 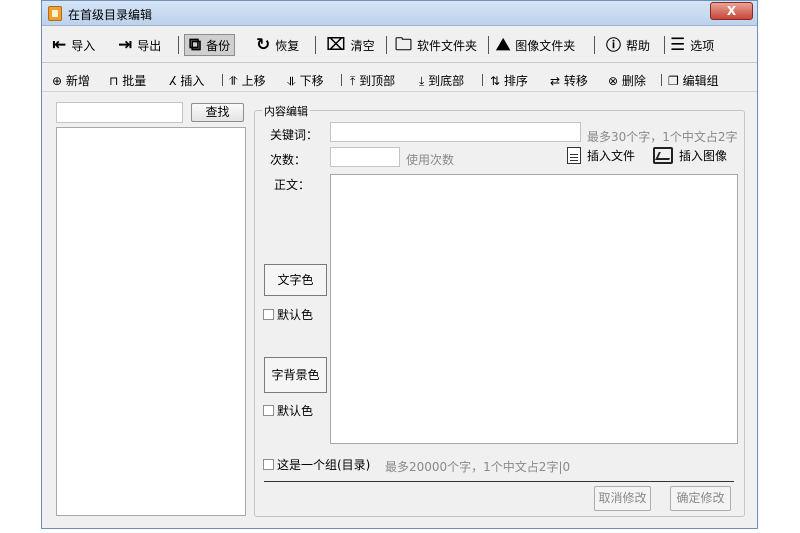 I want to click on count-input, so click(x=365, y=157).